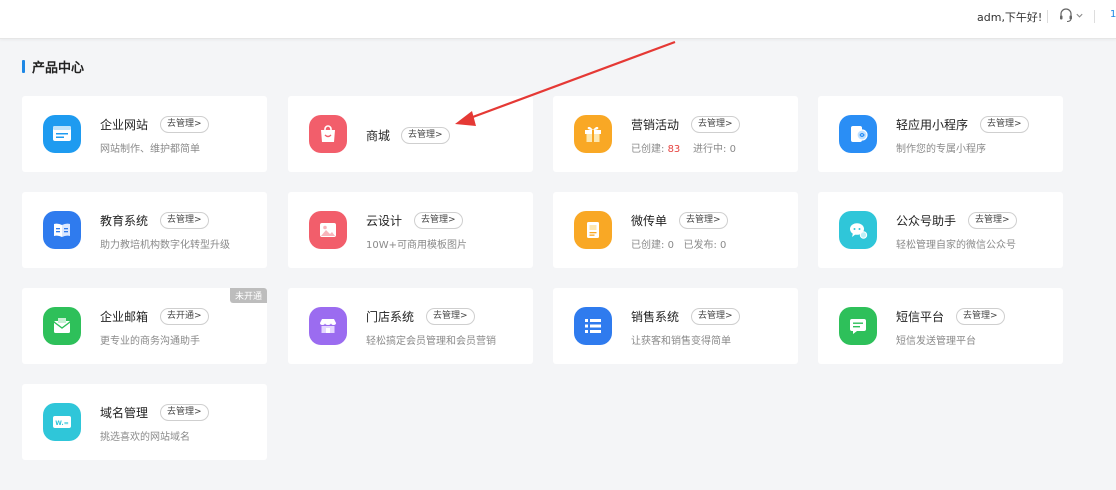 This screenshot has height=490, width=1116. Describe the element at coordinates (936, 341) in the screenshot. I see `card-desc: 短信发送管理平台` at that location.